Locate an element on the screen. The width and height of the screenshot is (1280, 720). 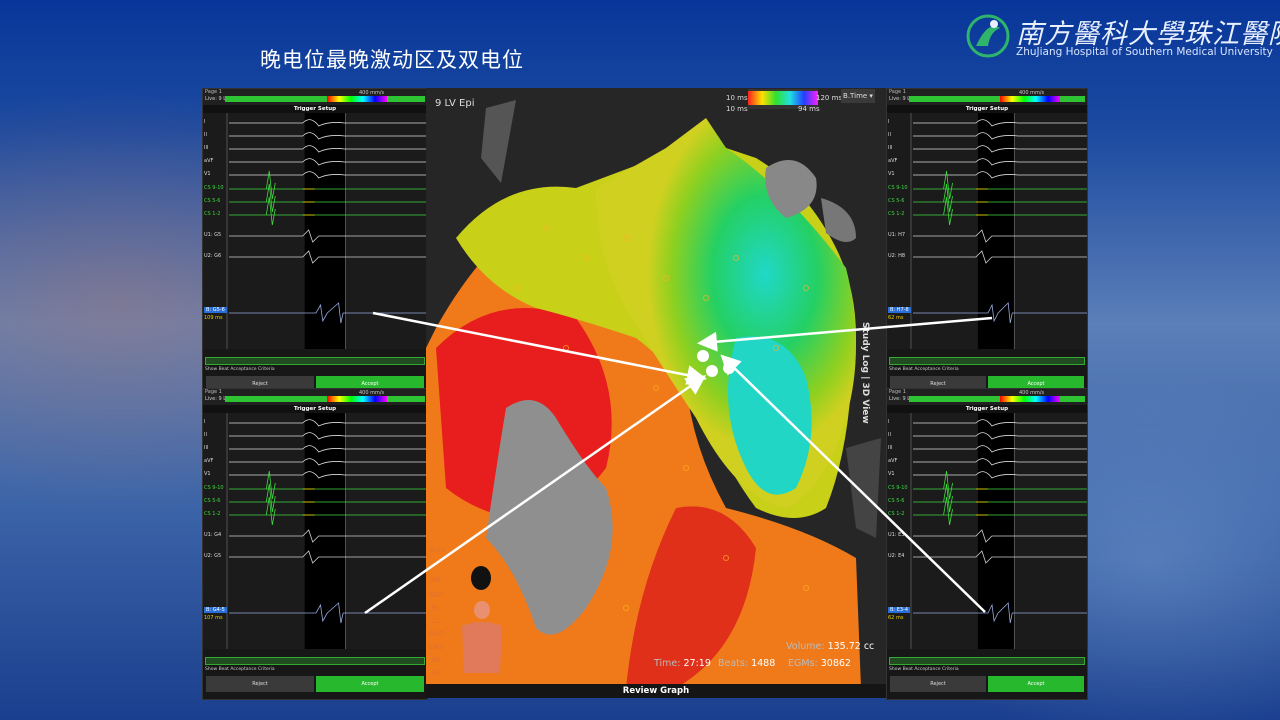
view-button-rao: RAO is located at coordinates (436, 634).